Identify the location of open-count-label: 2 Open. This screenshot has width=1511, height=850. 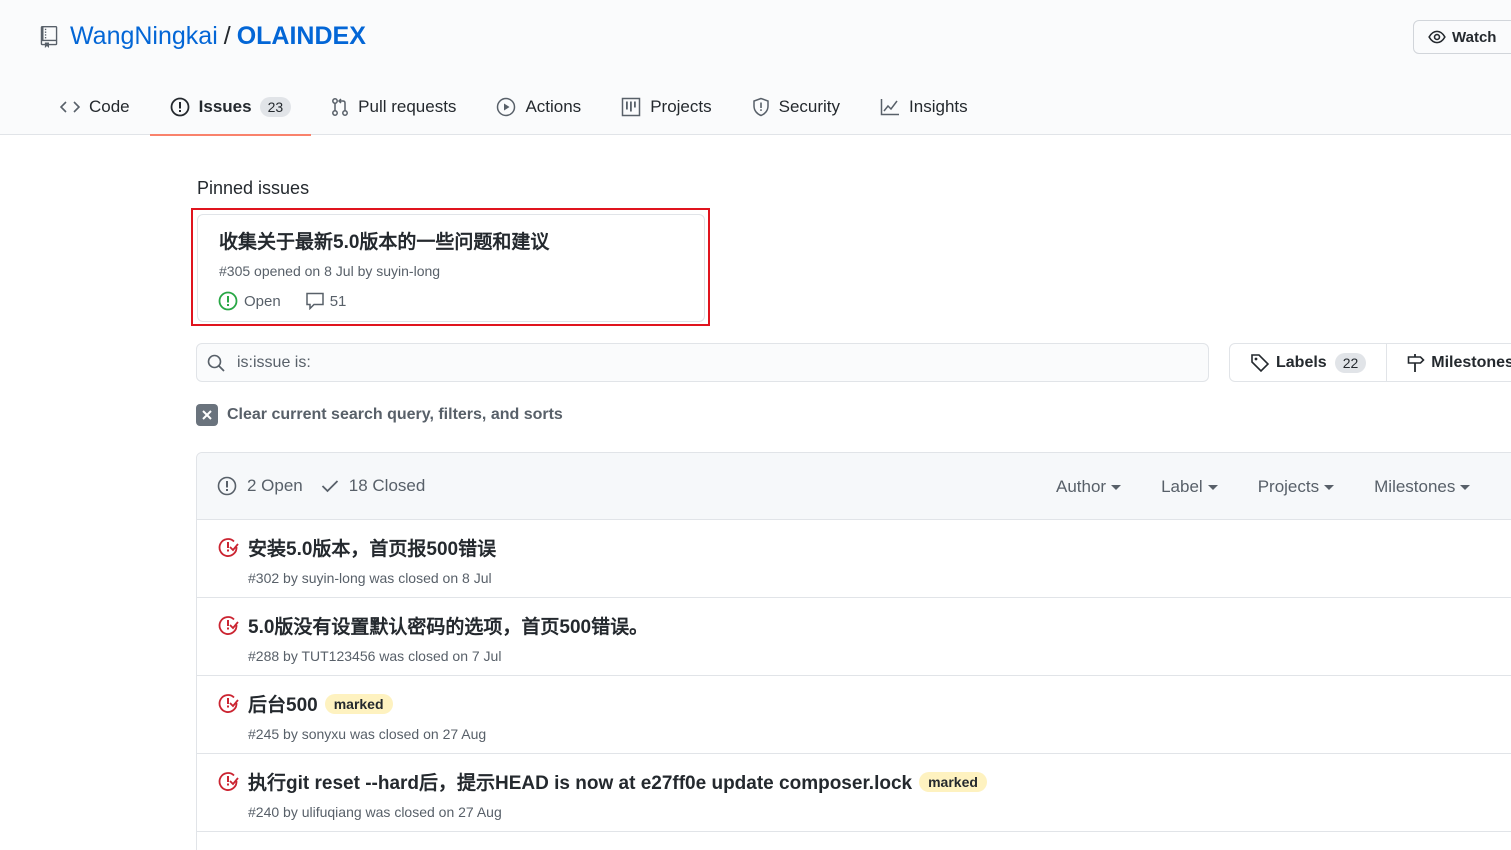
(275, 485).